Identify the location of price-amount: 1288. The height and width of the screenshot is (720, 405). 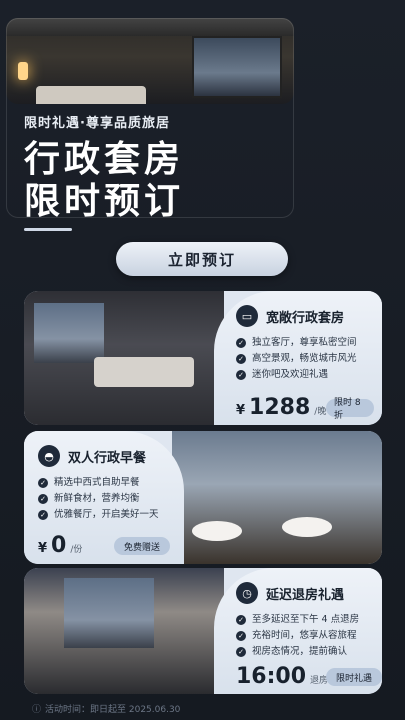
(280, 407).